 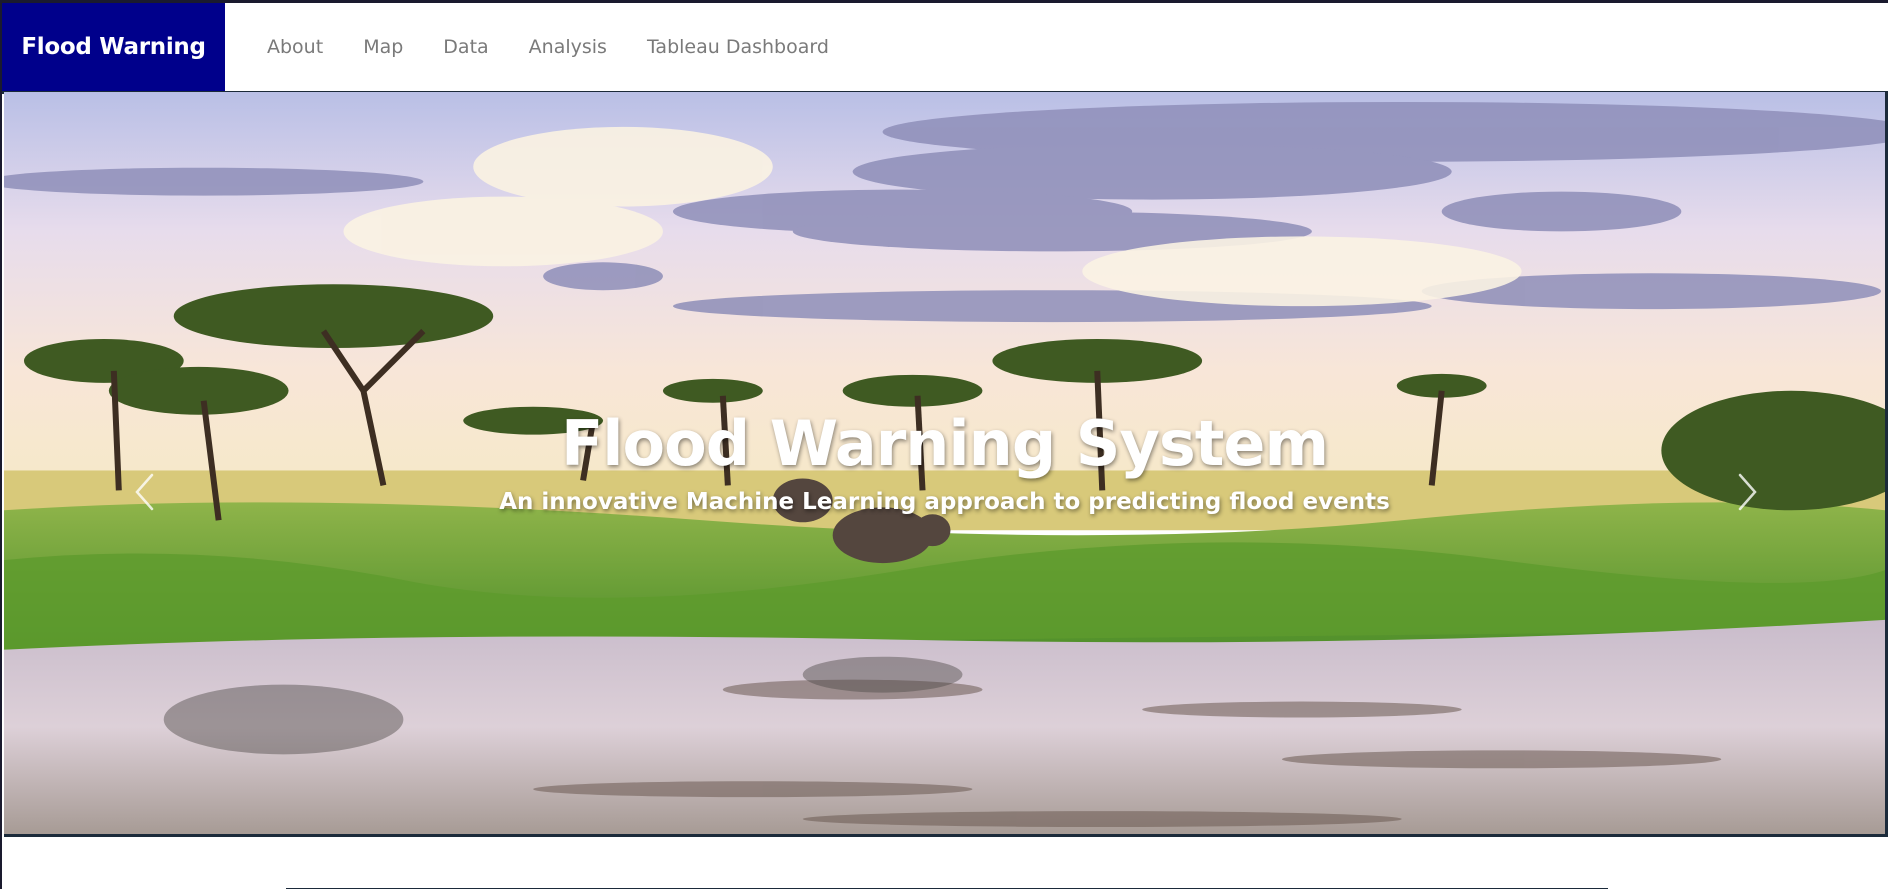 What do you see at coordinates (295, 47) in the screenshot?
I see `nav-link-about: About` at bounding box center [295, 47].